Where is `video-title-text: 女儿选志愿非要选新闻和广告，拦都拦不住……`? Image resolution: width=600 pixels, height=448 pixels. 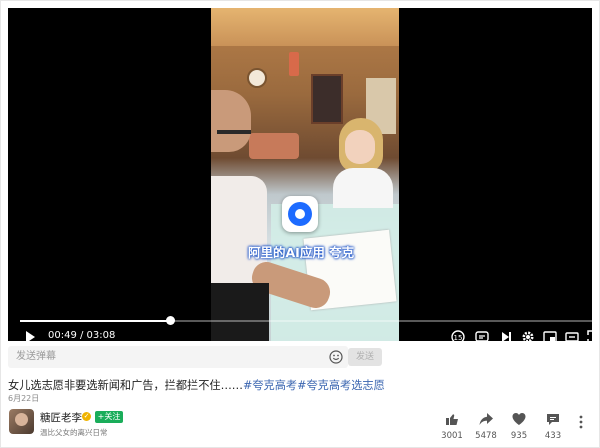 video-title-text: 女儿选志愿非要选新闻和广告，拦都拦不住…… is located at coordinates (125, 385).